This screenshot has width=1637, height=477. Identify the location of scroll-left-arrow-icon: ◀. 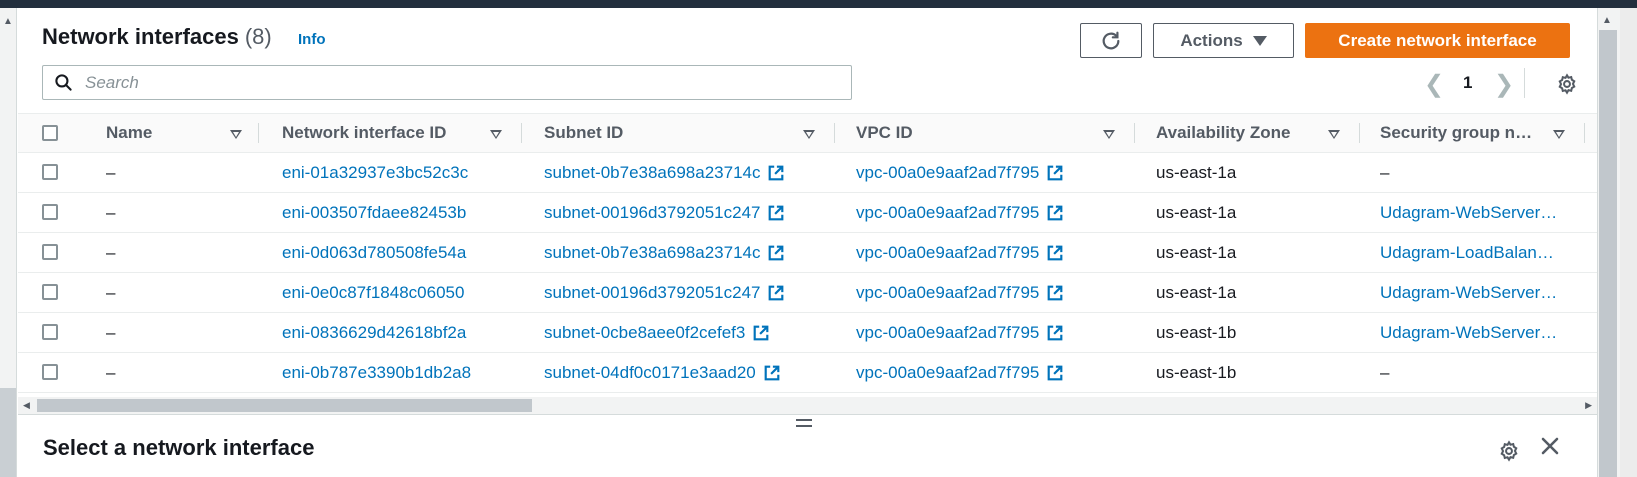
(26, 405).